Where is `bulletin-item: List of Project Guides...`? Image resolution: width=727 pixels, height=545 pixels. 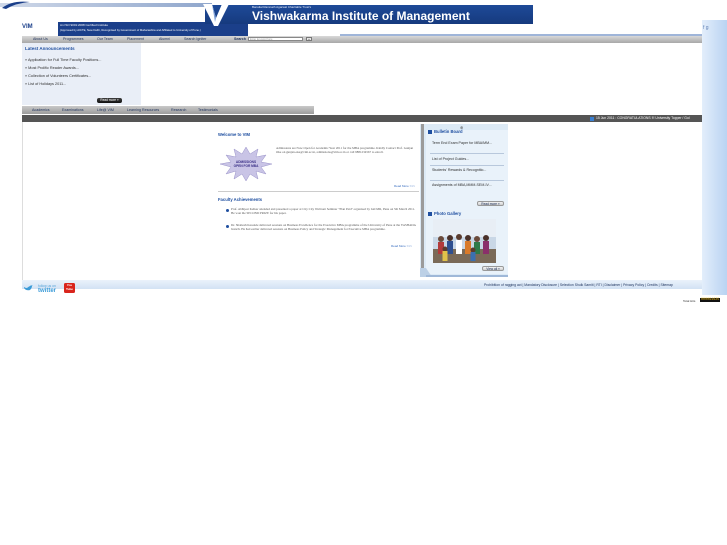 bulletin-item: List of Project Guides... is located at coordinates (468, 159).